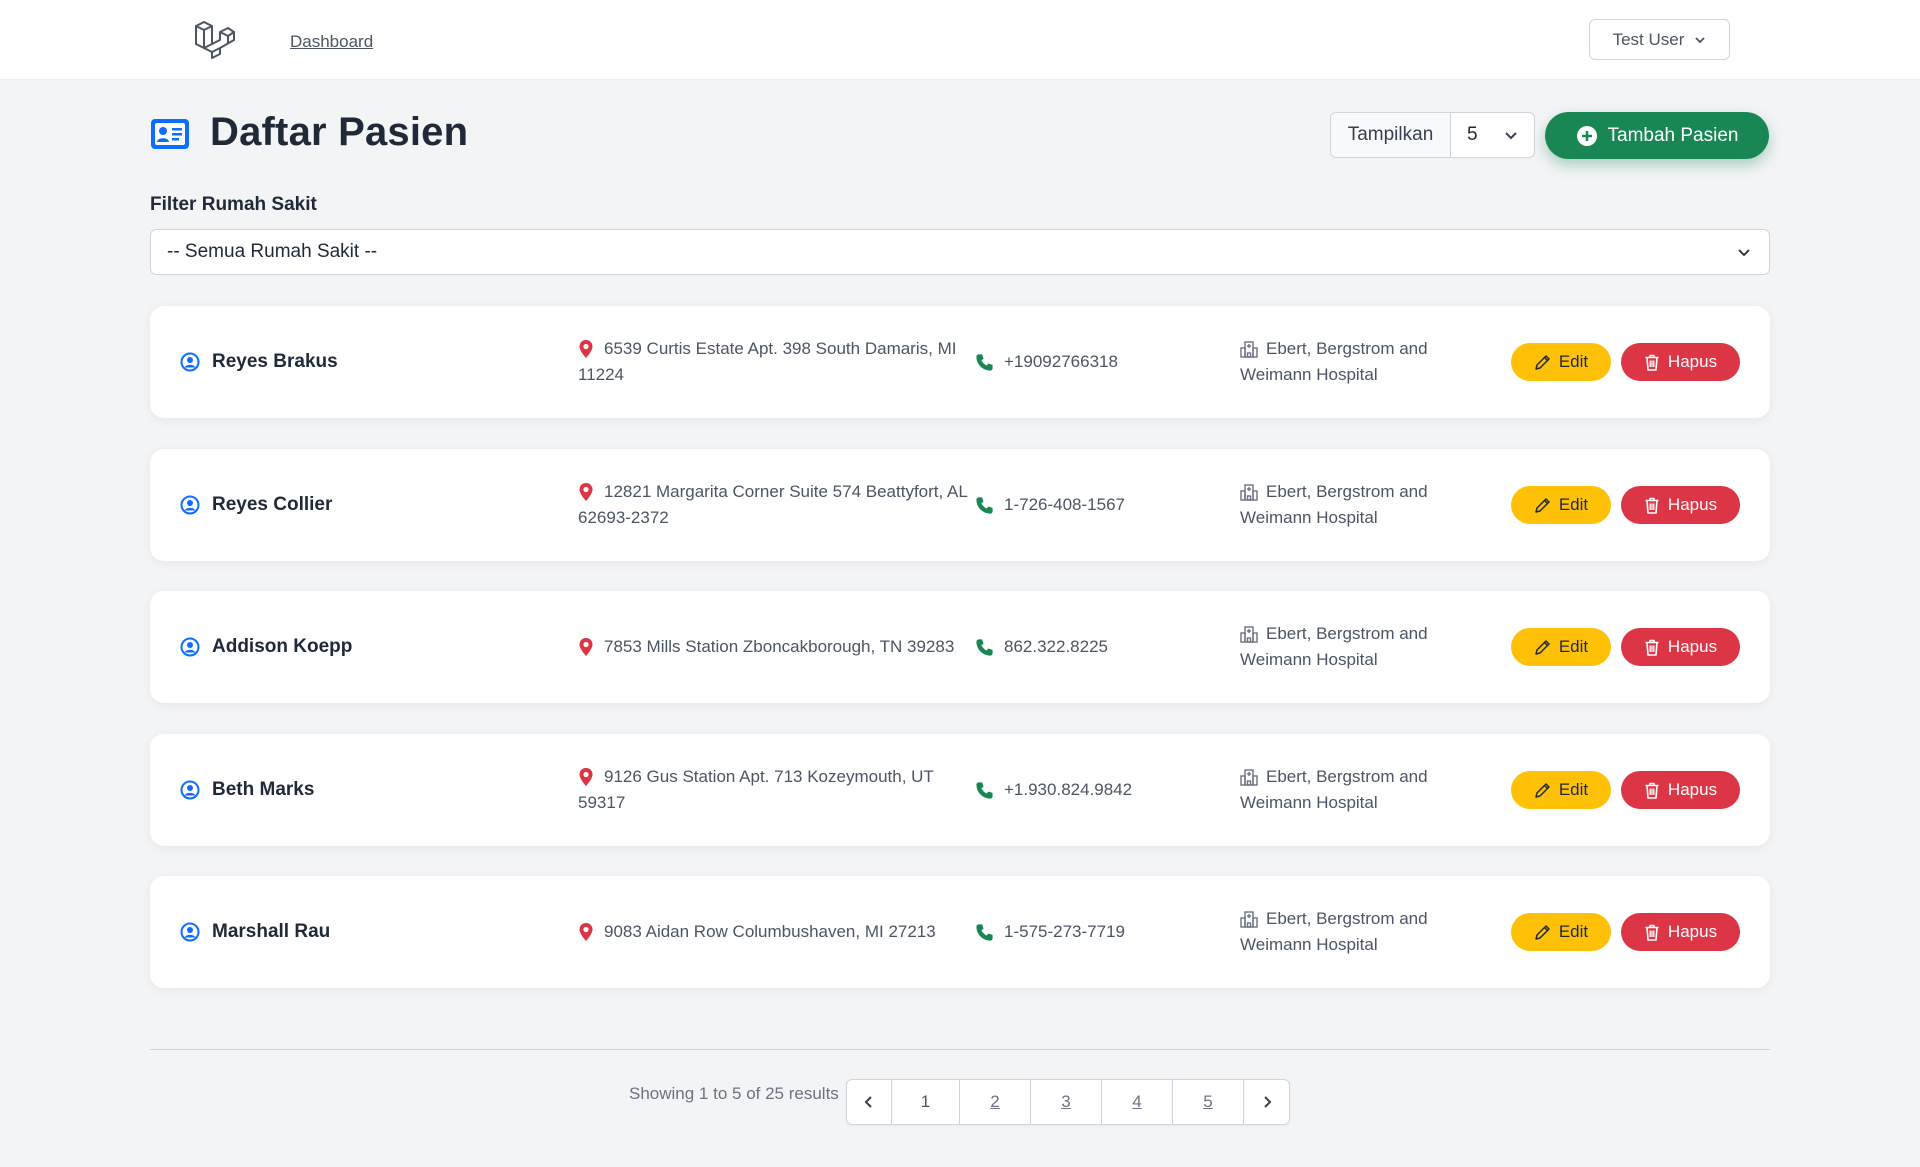  I want to click on previous-page-button, so click(869, 1102).